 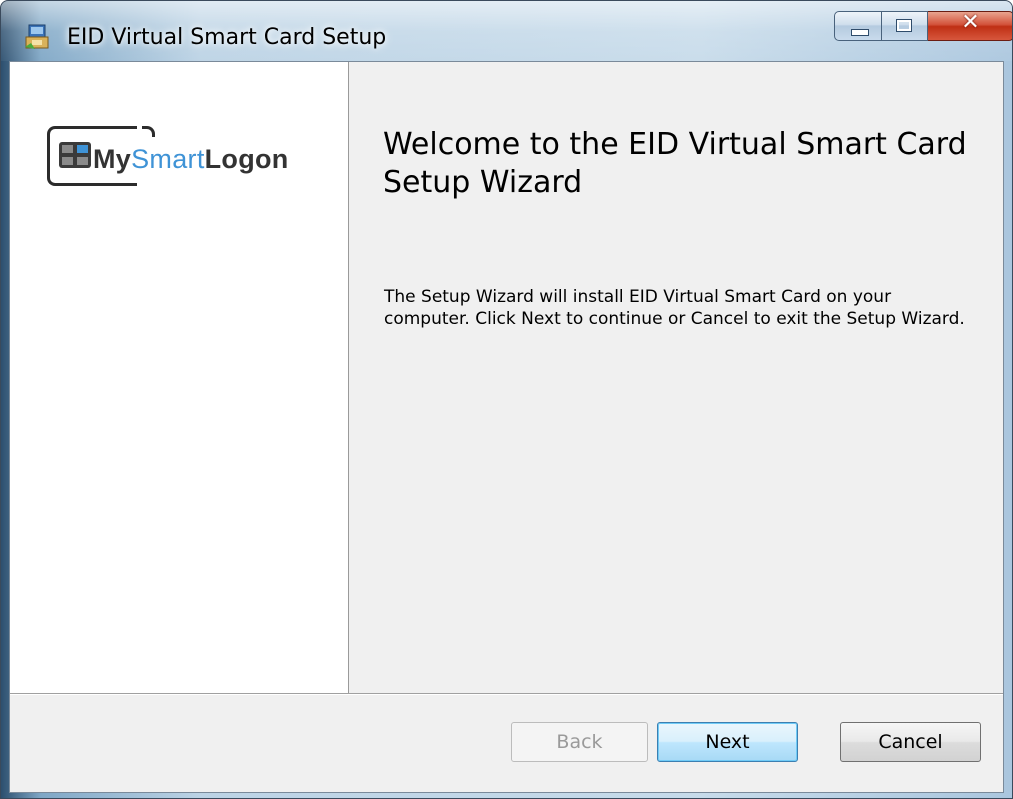 I want to click on logo-smart: Smart, so click(x=168, y=159).